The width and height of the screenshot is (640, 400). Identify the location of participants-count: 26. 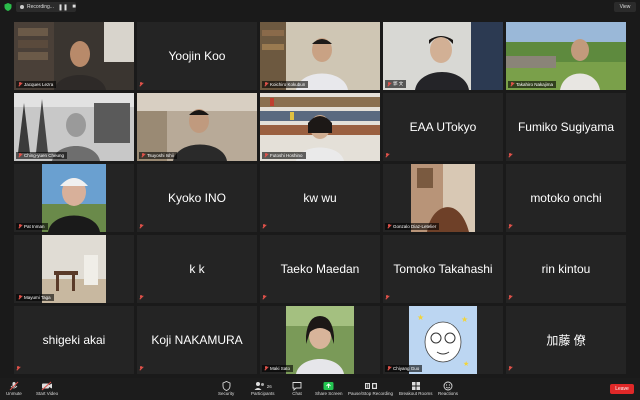
(269, 386).